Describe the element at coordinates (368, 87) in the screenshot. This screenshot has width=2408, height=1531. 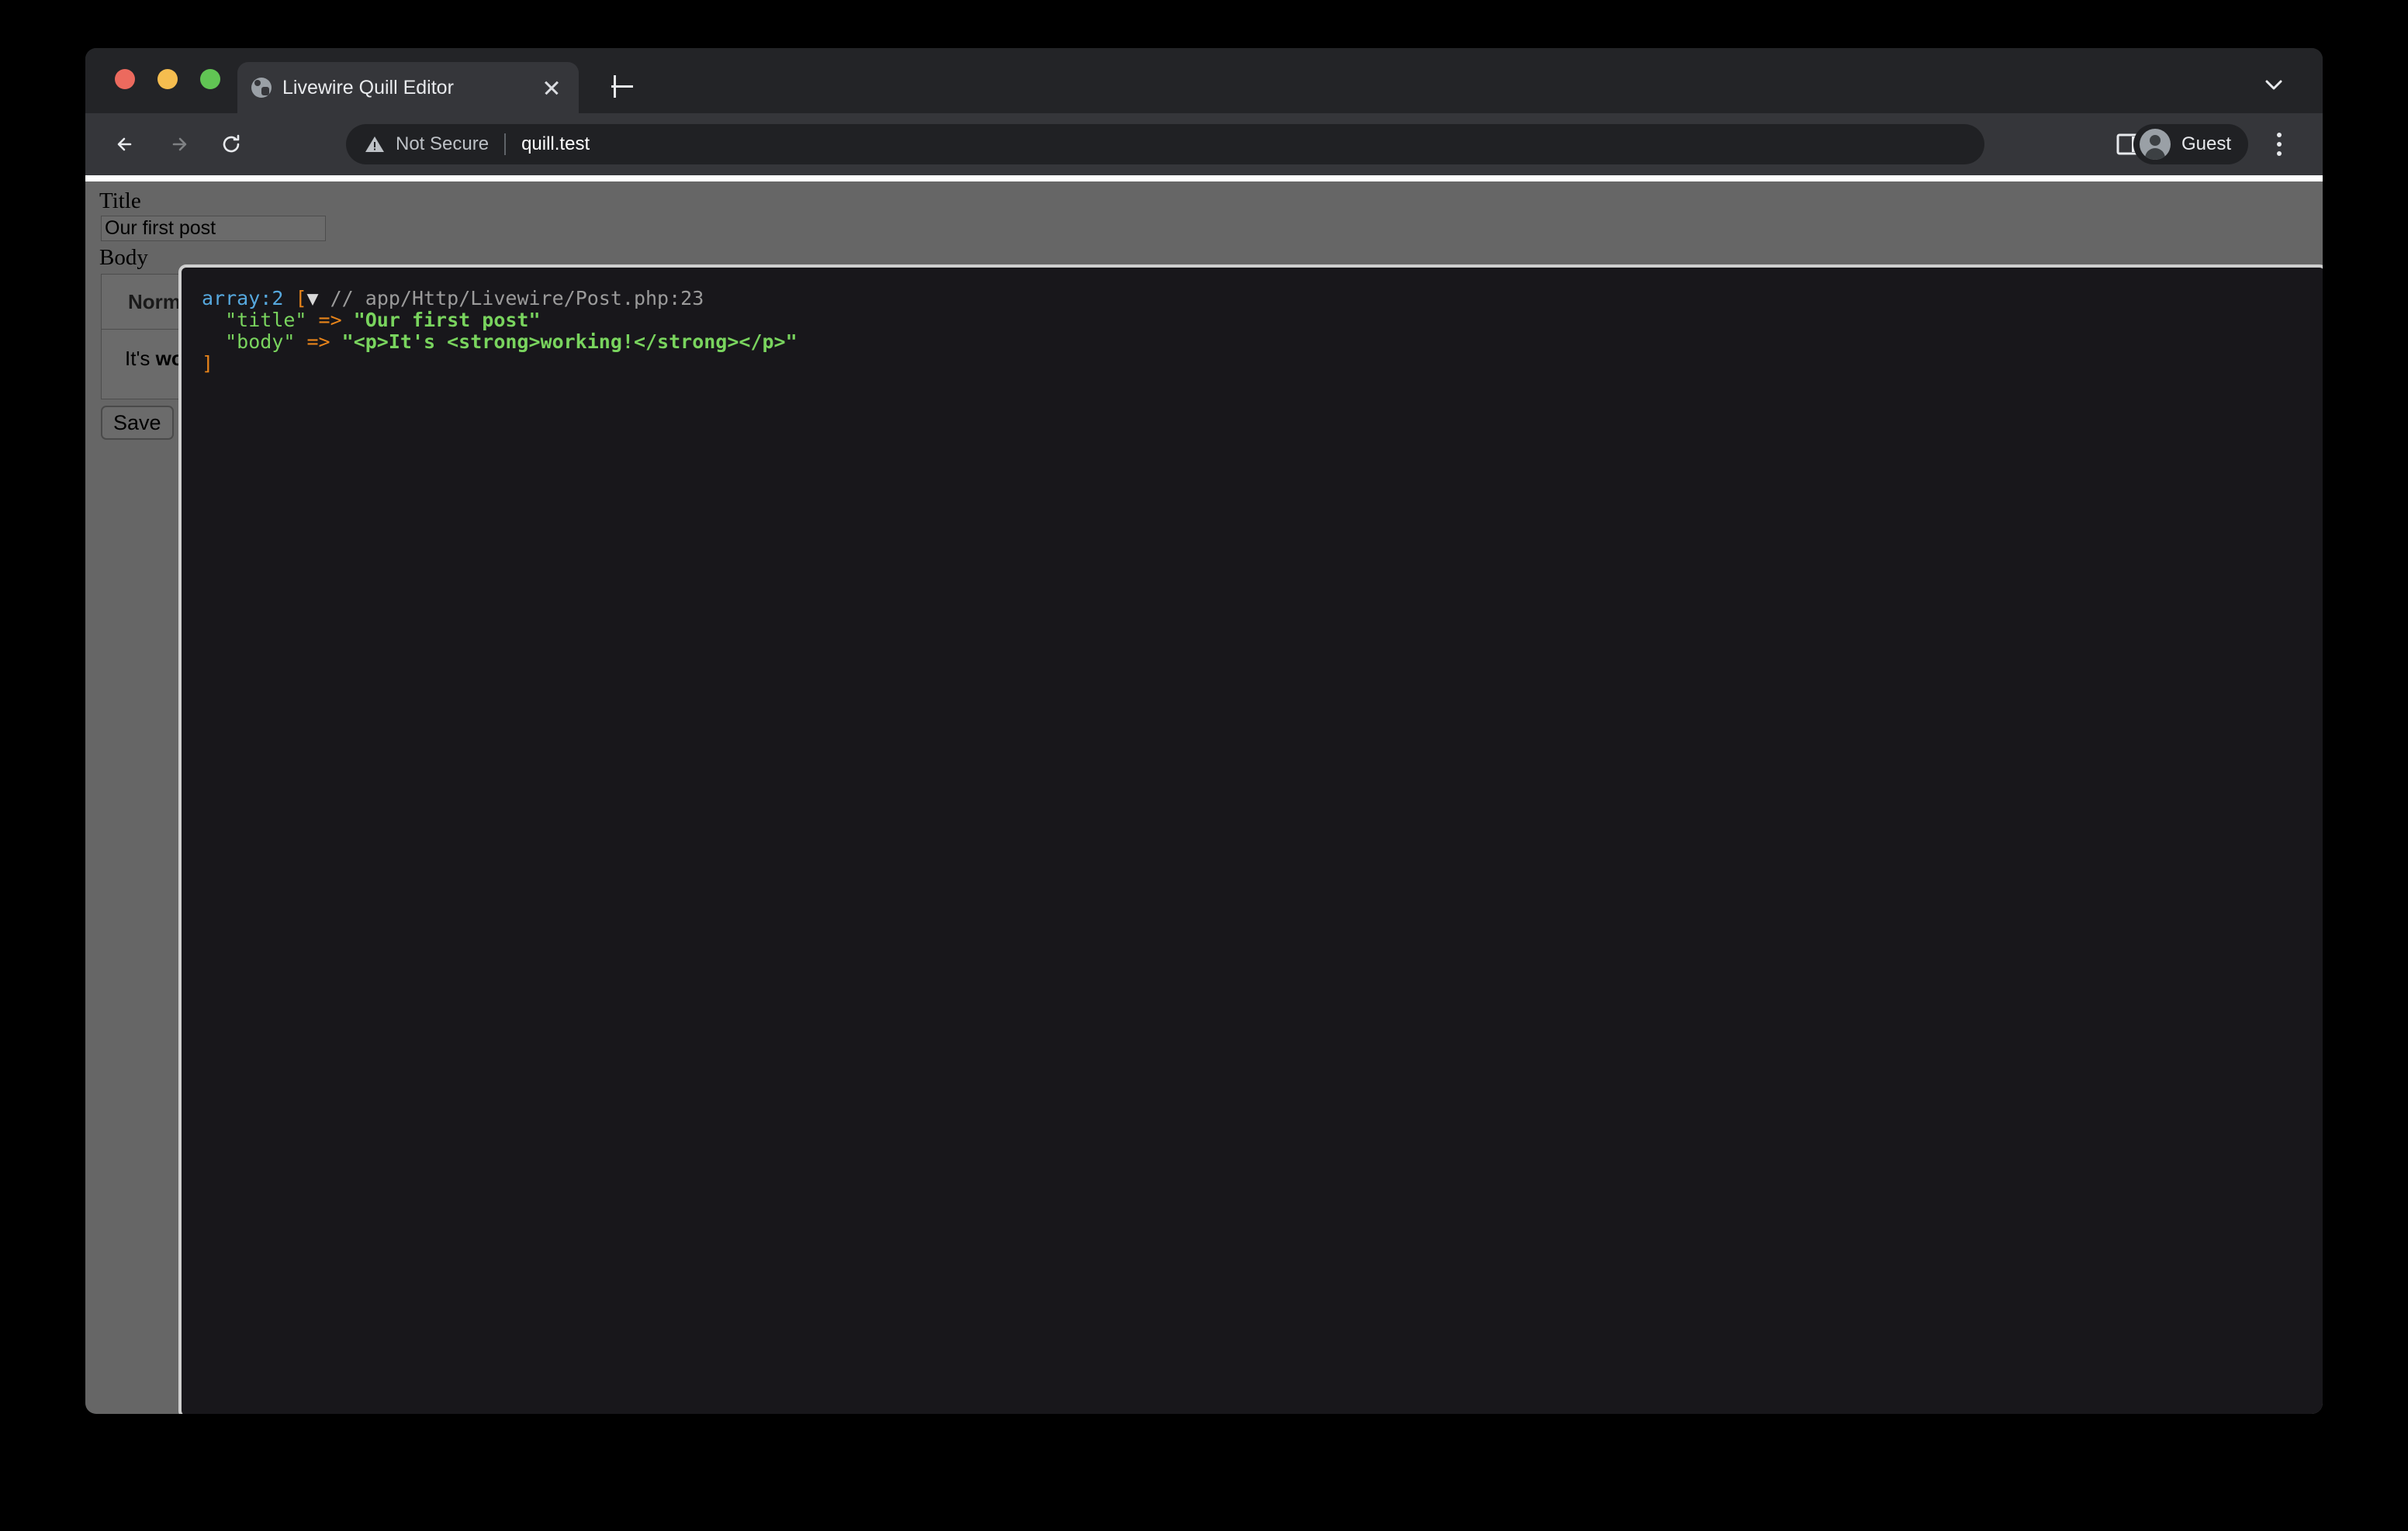
I see `tab-title: Livewire Quill Editor` at that location.